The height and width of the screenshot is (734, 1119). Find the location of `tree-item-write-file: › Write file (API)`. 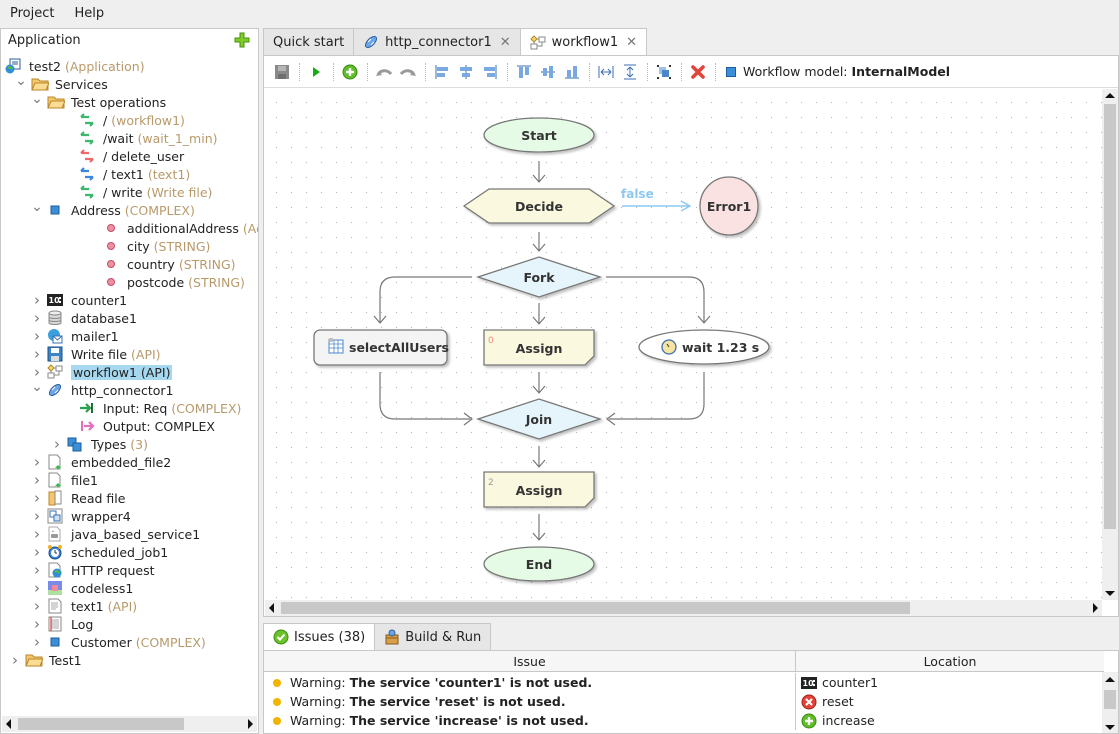

tree-item-write-file: › Write file (API) is located at coordinates (96, 354).